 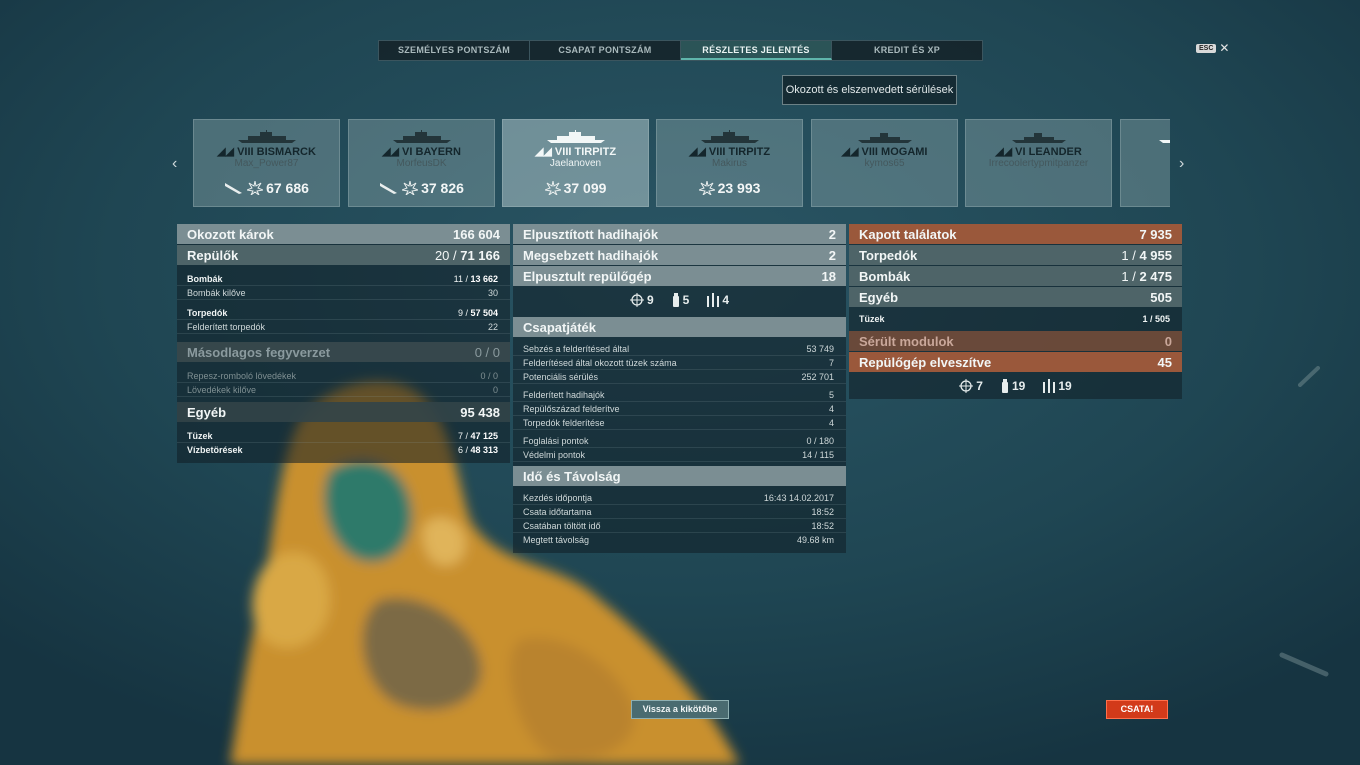 What do you see at coordinates (276, 152) in the screenshot?
I see `ship-name: VIII BISMARCK` at bounding box center [276, 152].